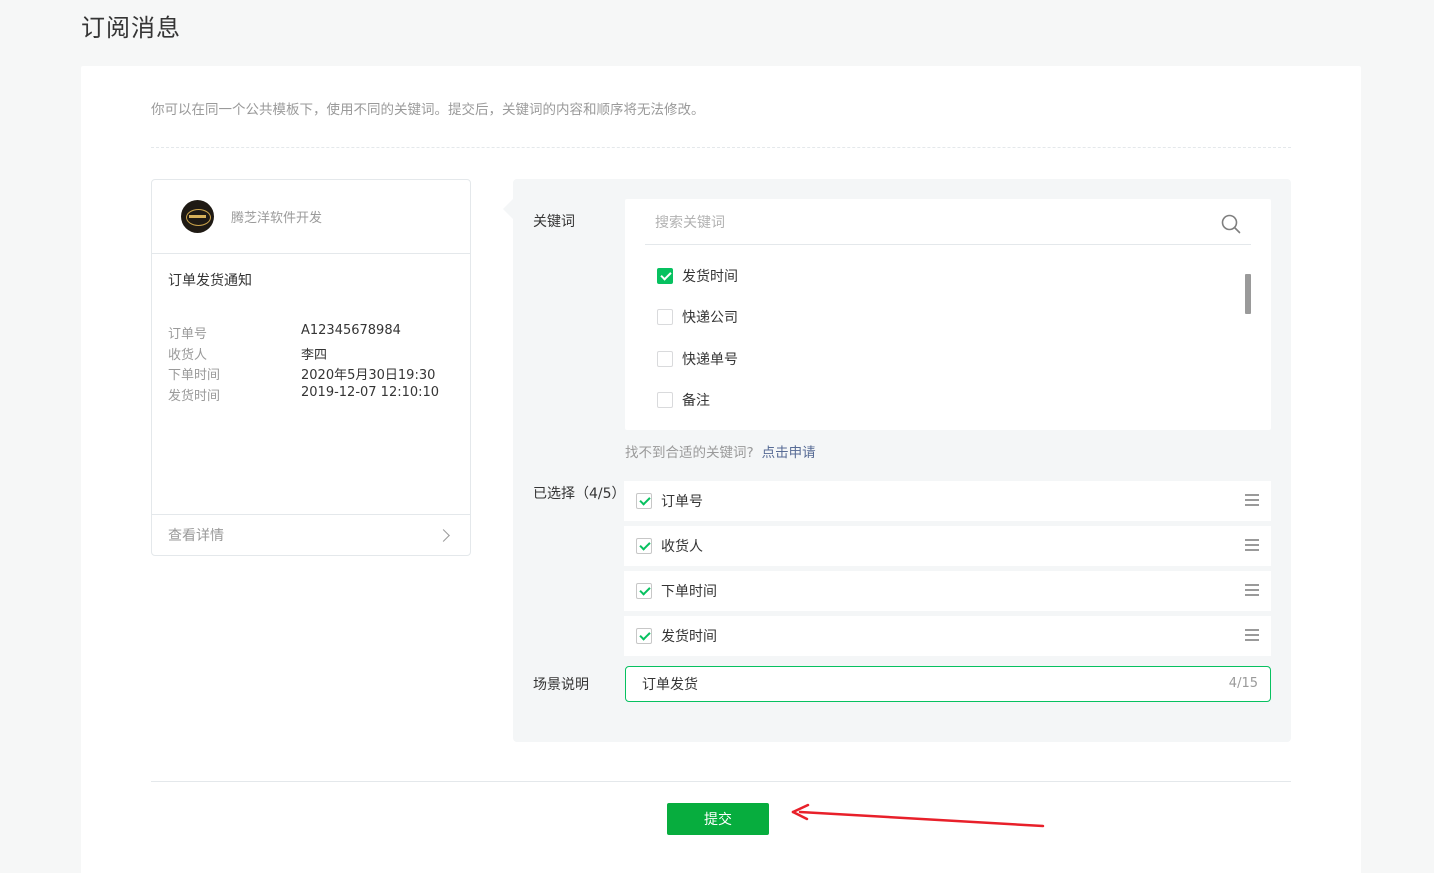 The image size is (1434, 873). What do you see at coordinates (948, 314) in the screenshot?
I see `keyword-picker: 发货时间 快递公司 快递单号 备注` at bounding box center [948, 314].